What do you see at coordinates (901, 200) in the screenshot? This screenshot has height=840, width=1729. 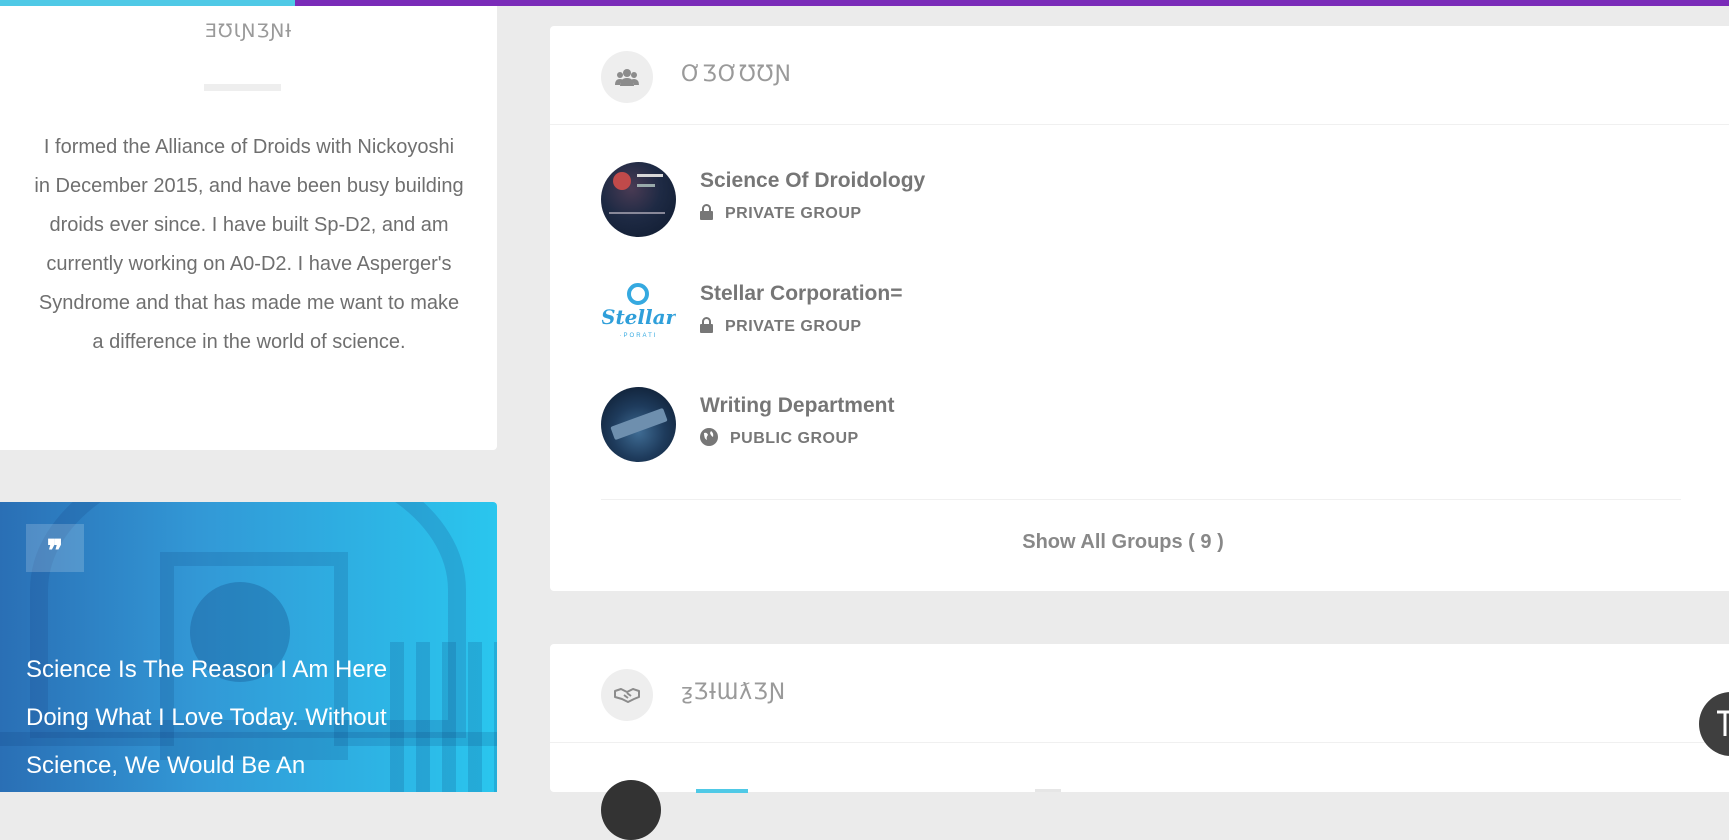 I see `group-item: Science Of Droidology PRIVATE GROUP` at bounding box center [901, 200].